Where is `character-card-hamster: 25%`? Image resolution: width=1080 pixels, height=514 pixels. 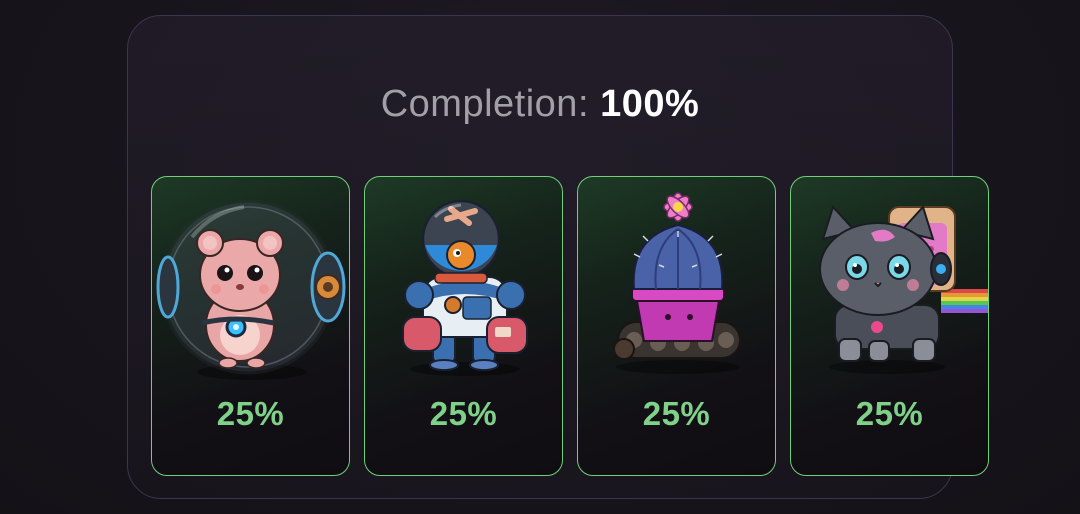 character-card-hamster: 25% is located at coordinates (250, 326).